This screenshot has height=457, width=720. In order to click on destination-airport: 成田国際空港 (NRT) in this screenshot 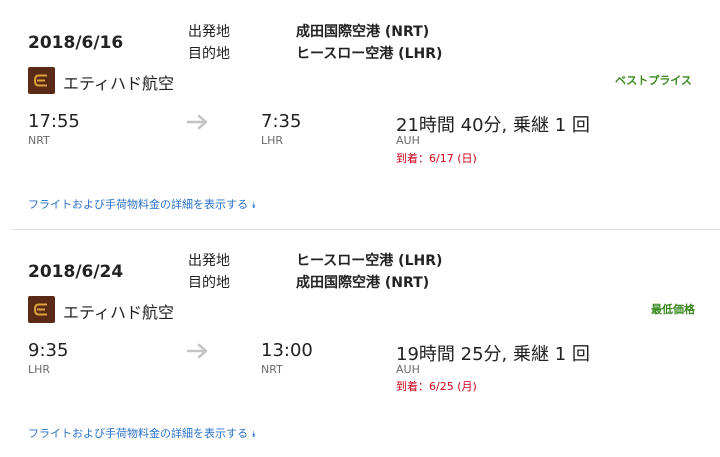, I will do `click(363, 283)`.